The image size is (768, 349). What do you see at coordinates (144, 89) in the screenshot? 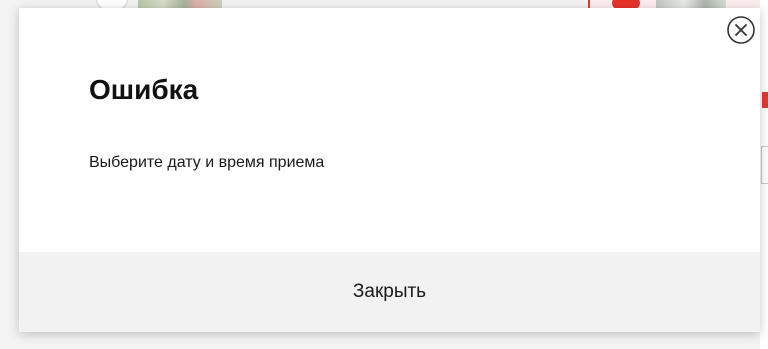
I see `dialog-title: Ошибка` at bounding box center [144, 89].